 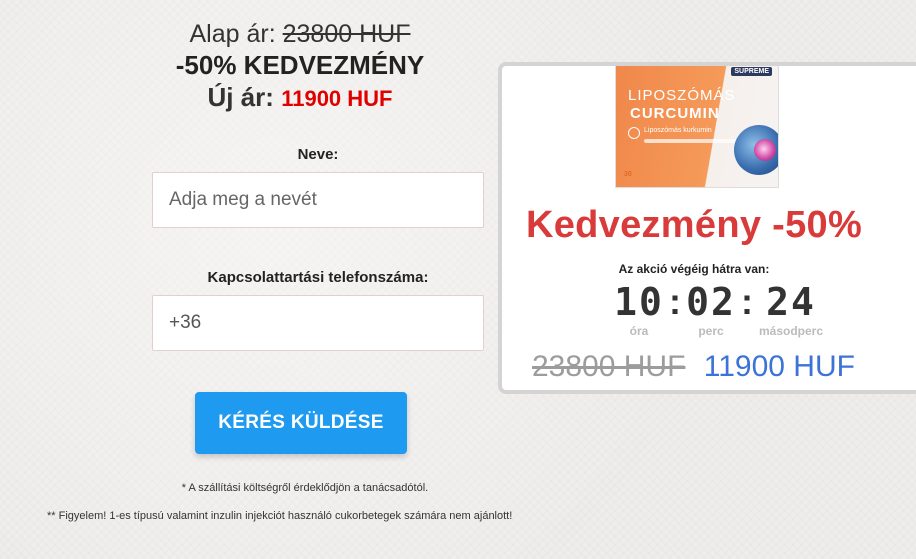 I want to click on new-price-line: Új ár: 11900 HUF, so click(x=300, y=98).